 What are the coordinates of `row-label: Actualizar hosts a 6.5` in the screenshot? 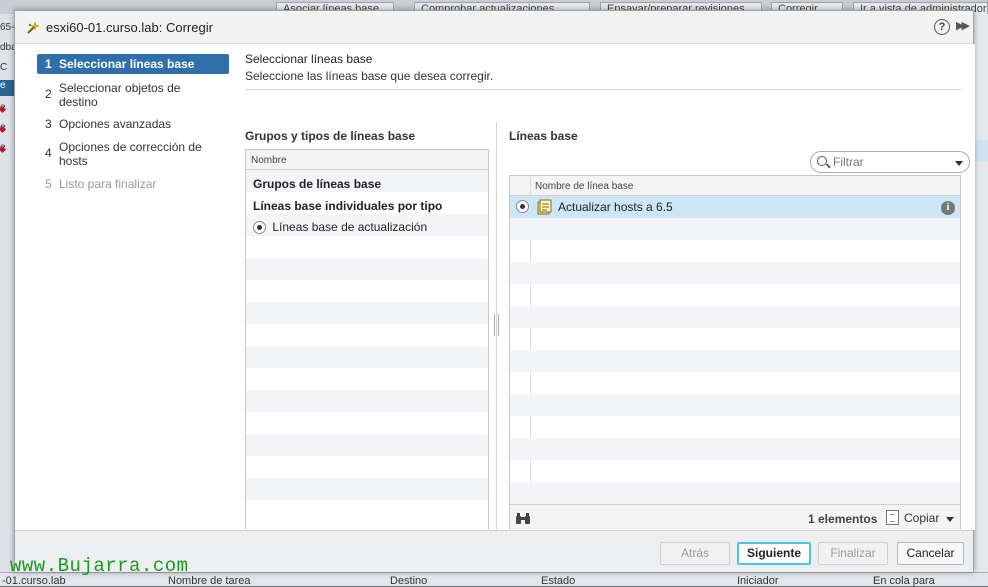 It's located at (615, 207).